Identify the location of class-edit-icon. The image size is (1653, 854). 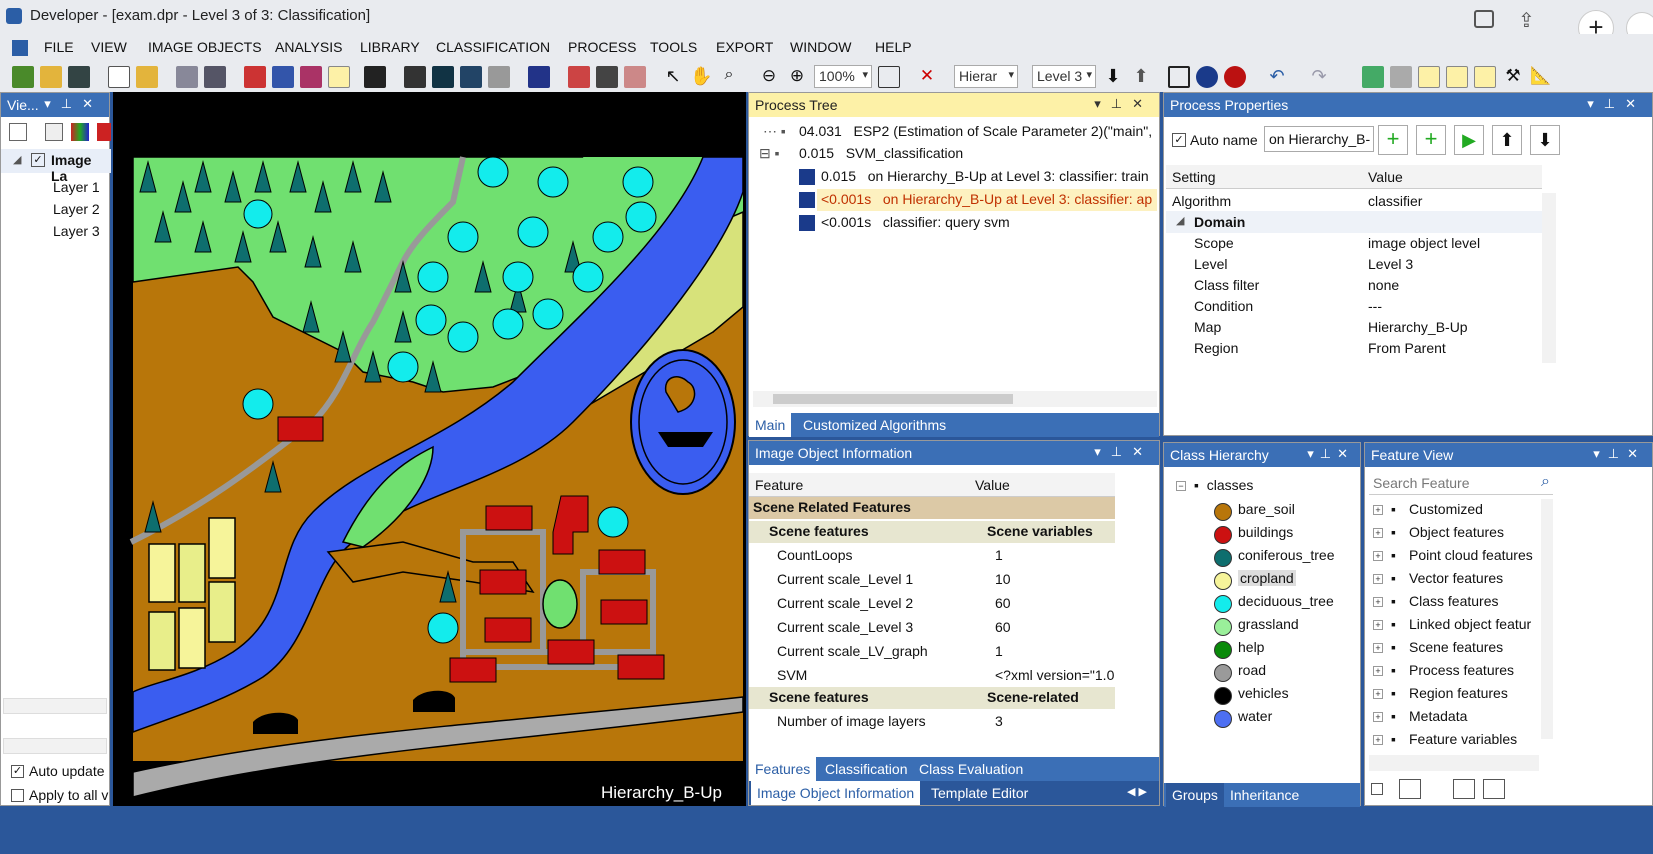
(1457, 77).